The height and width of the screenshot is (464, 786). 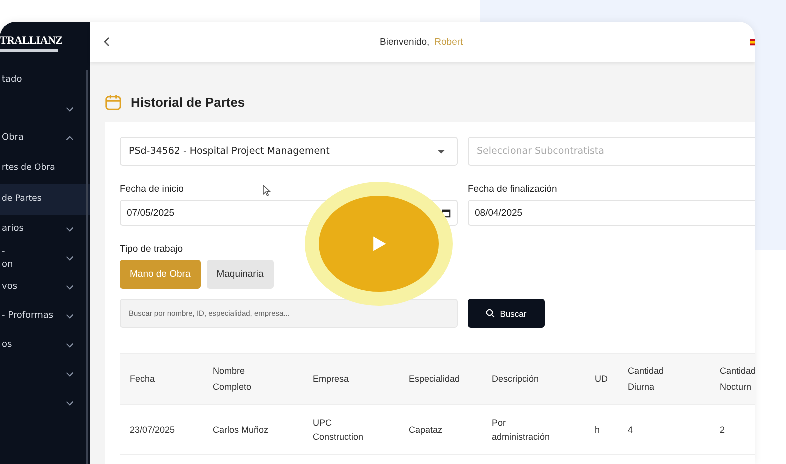 I want to click on table-cell-text: Carlos Muñoz, so click(x=241, y=430).